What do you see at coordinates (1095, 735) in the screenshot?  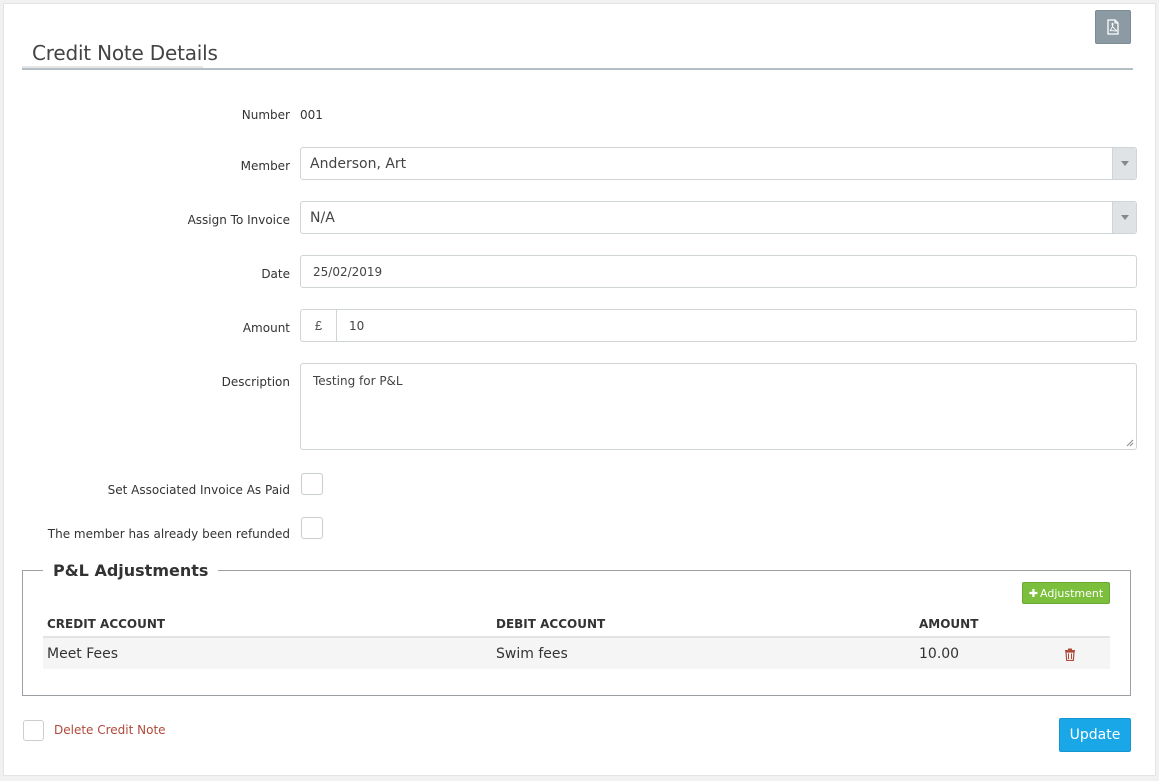 I see `update-button: Update` at bounding box center [1095, 735].